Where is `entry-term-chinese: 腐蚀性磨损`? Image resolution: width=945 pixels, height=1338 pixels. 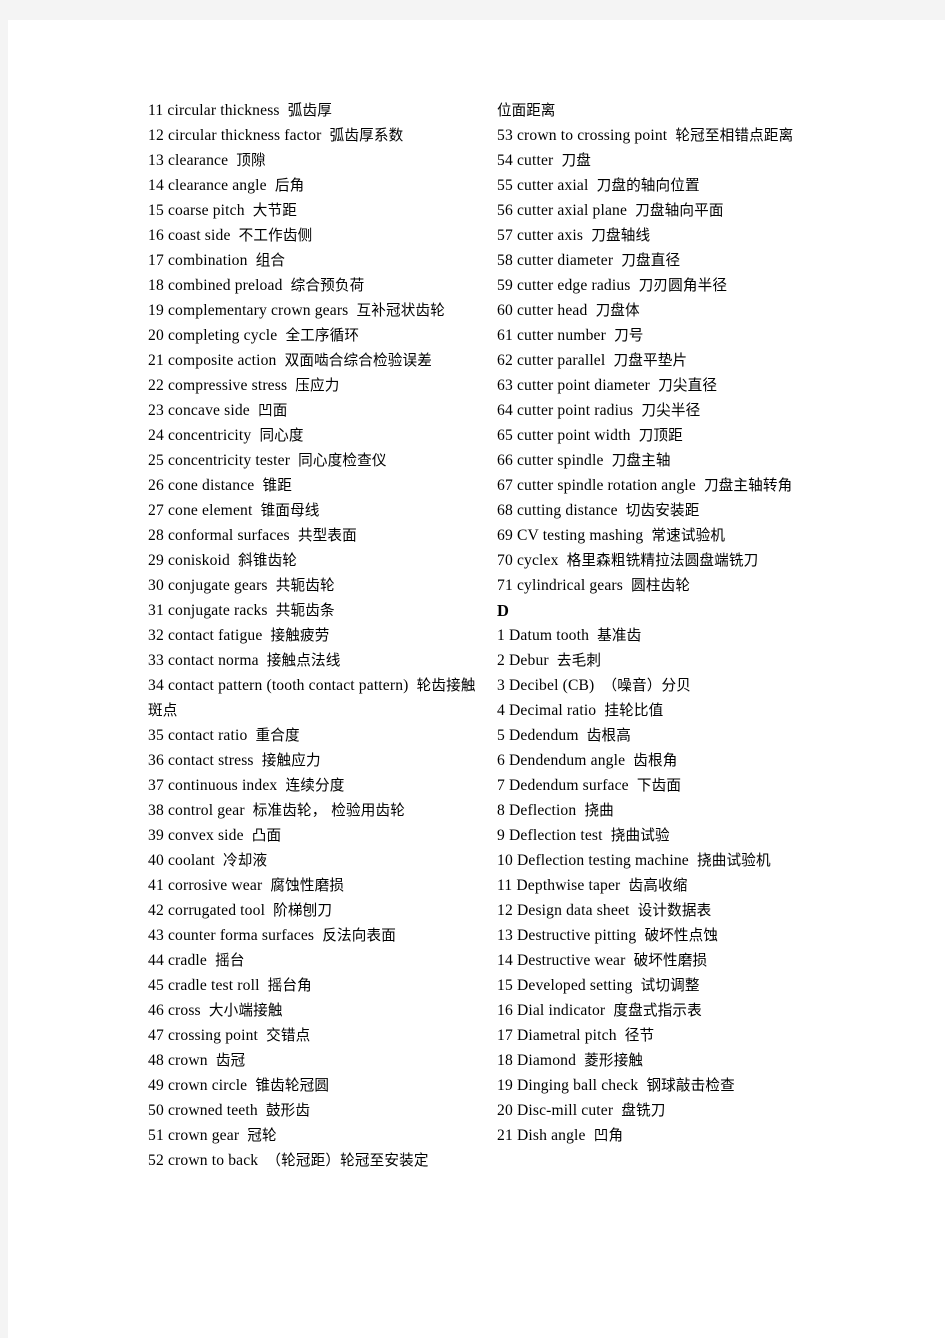
entry-term-chinese: 腐蚀性磨损 is located at coordinates (307, 885).